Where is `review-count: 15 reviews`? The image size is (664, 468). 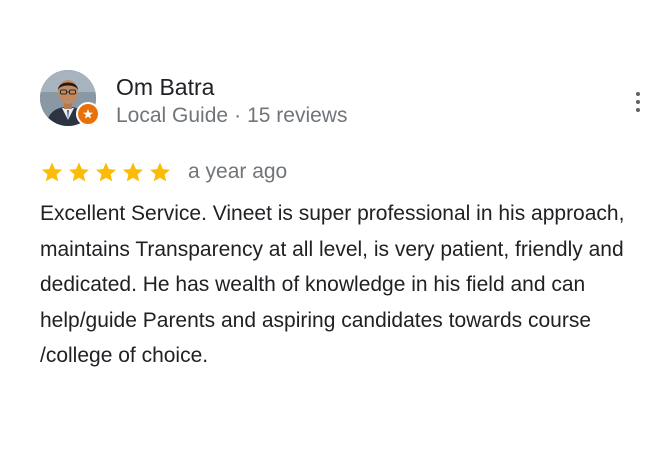
review-count: 15 reviews is located at coordinates (297, 115).